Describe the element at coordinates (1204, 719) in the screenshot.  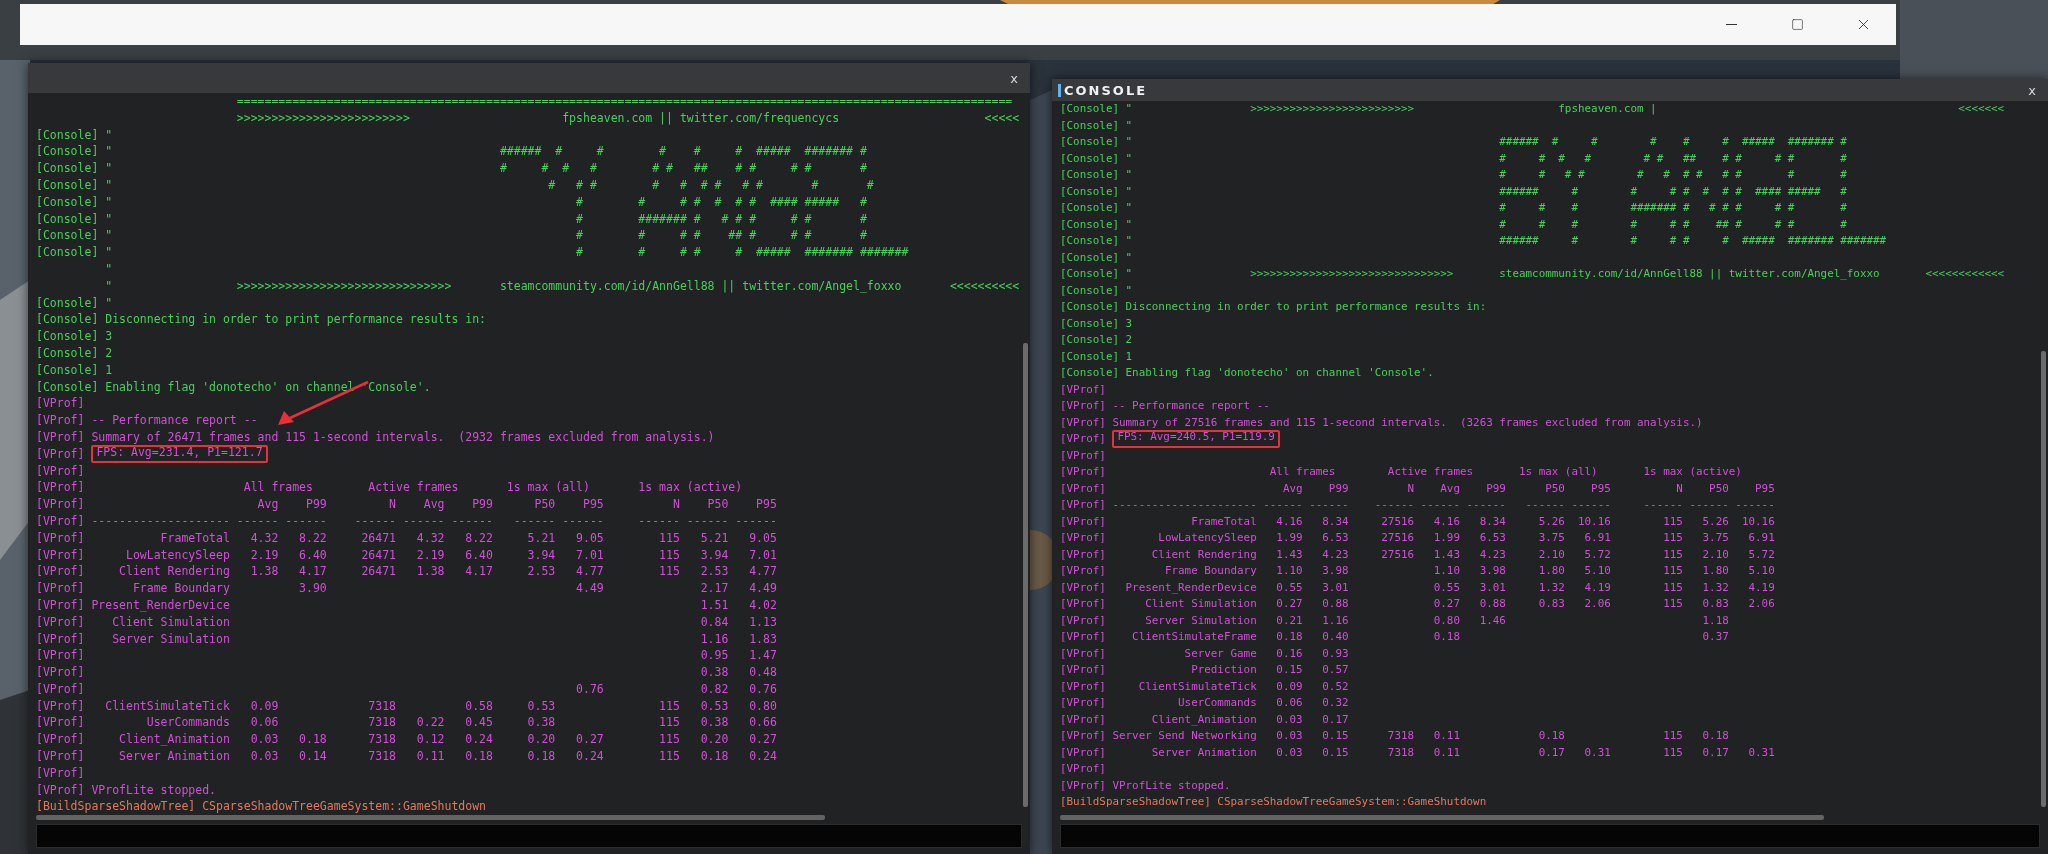
I see `table-row: [VProf] Client_Animation 0.03 0.17` at that location.